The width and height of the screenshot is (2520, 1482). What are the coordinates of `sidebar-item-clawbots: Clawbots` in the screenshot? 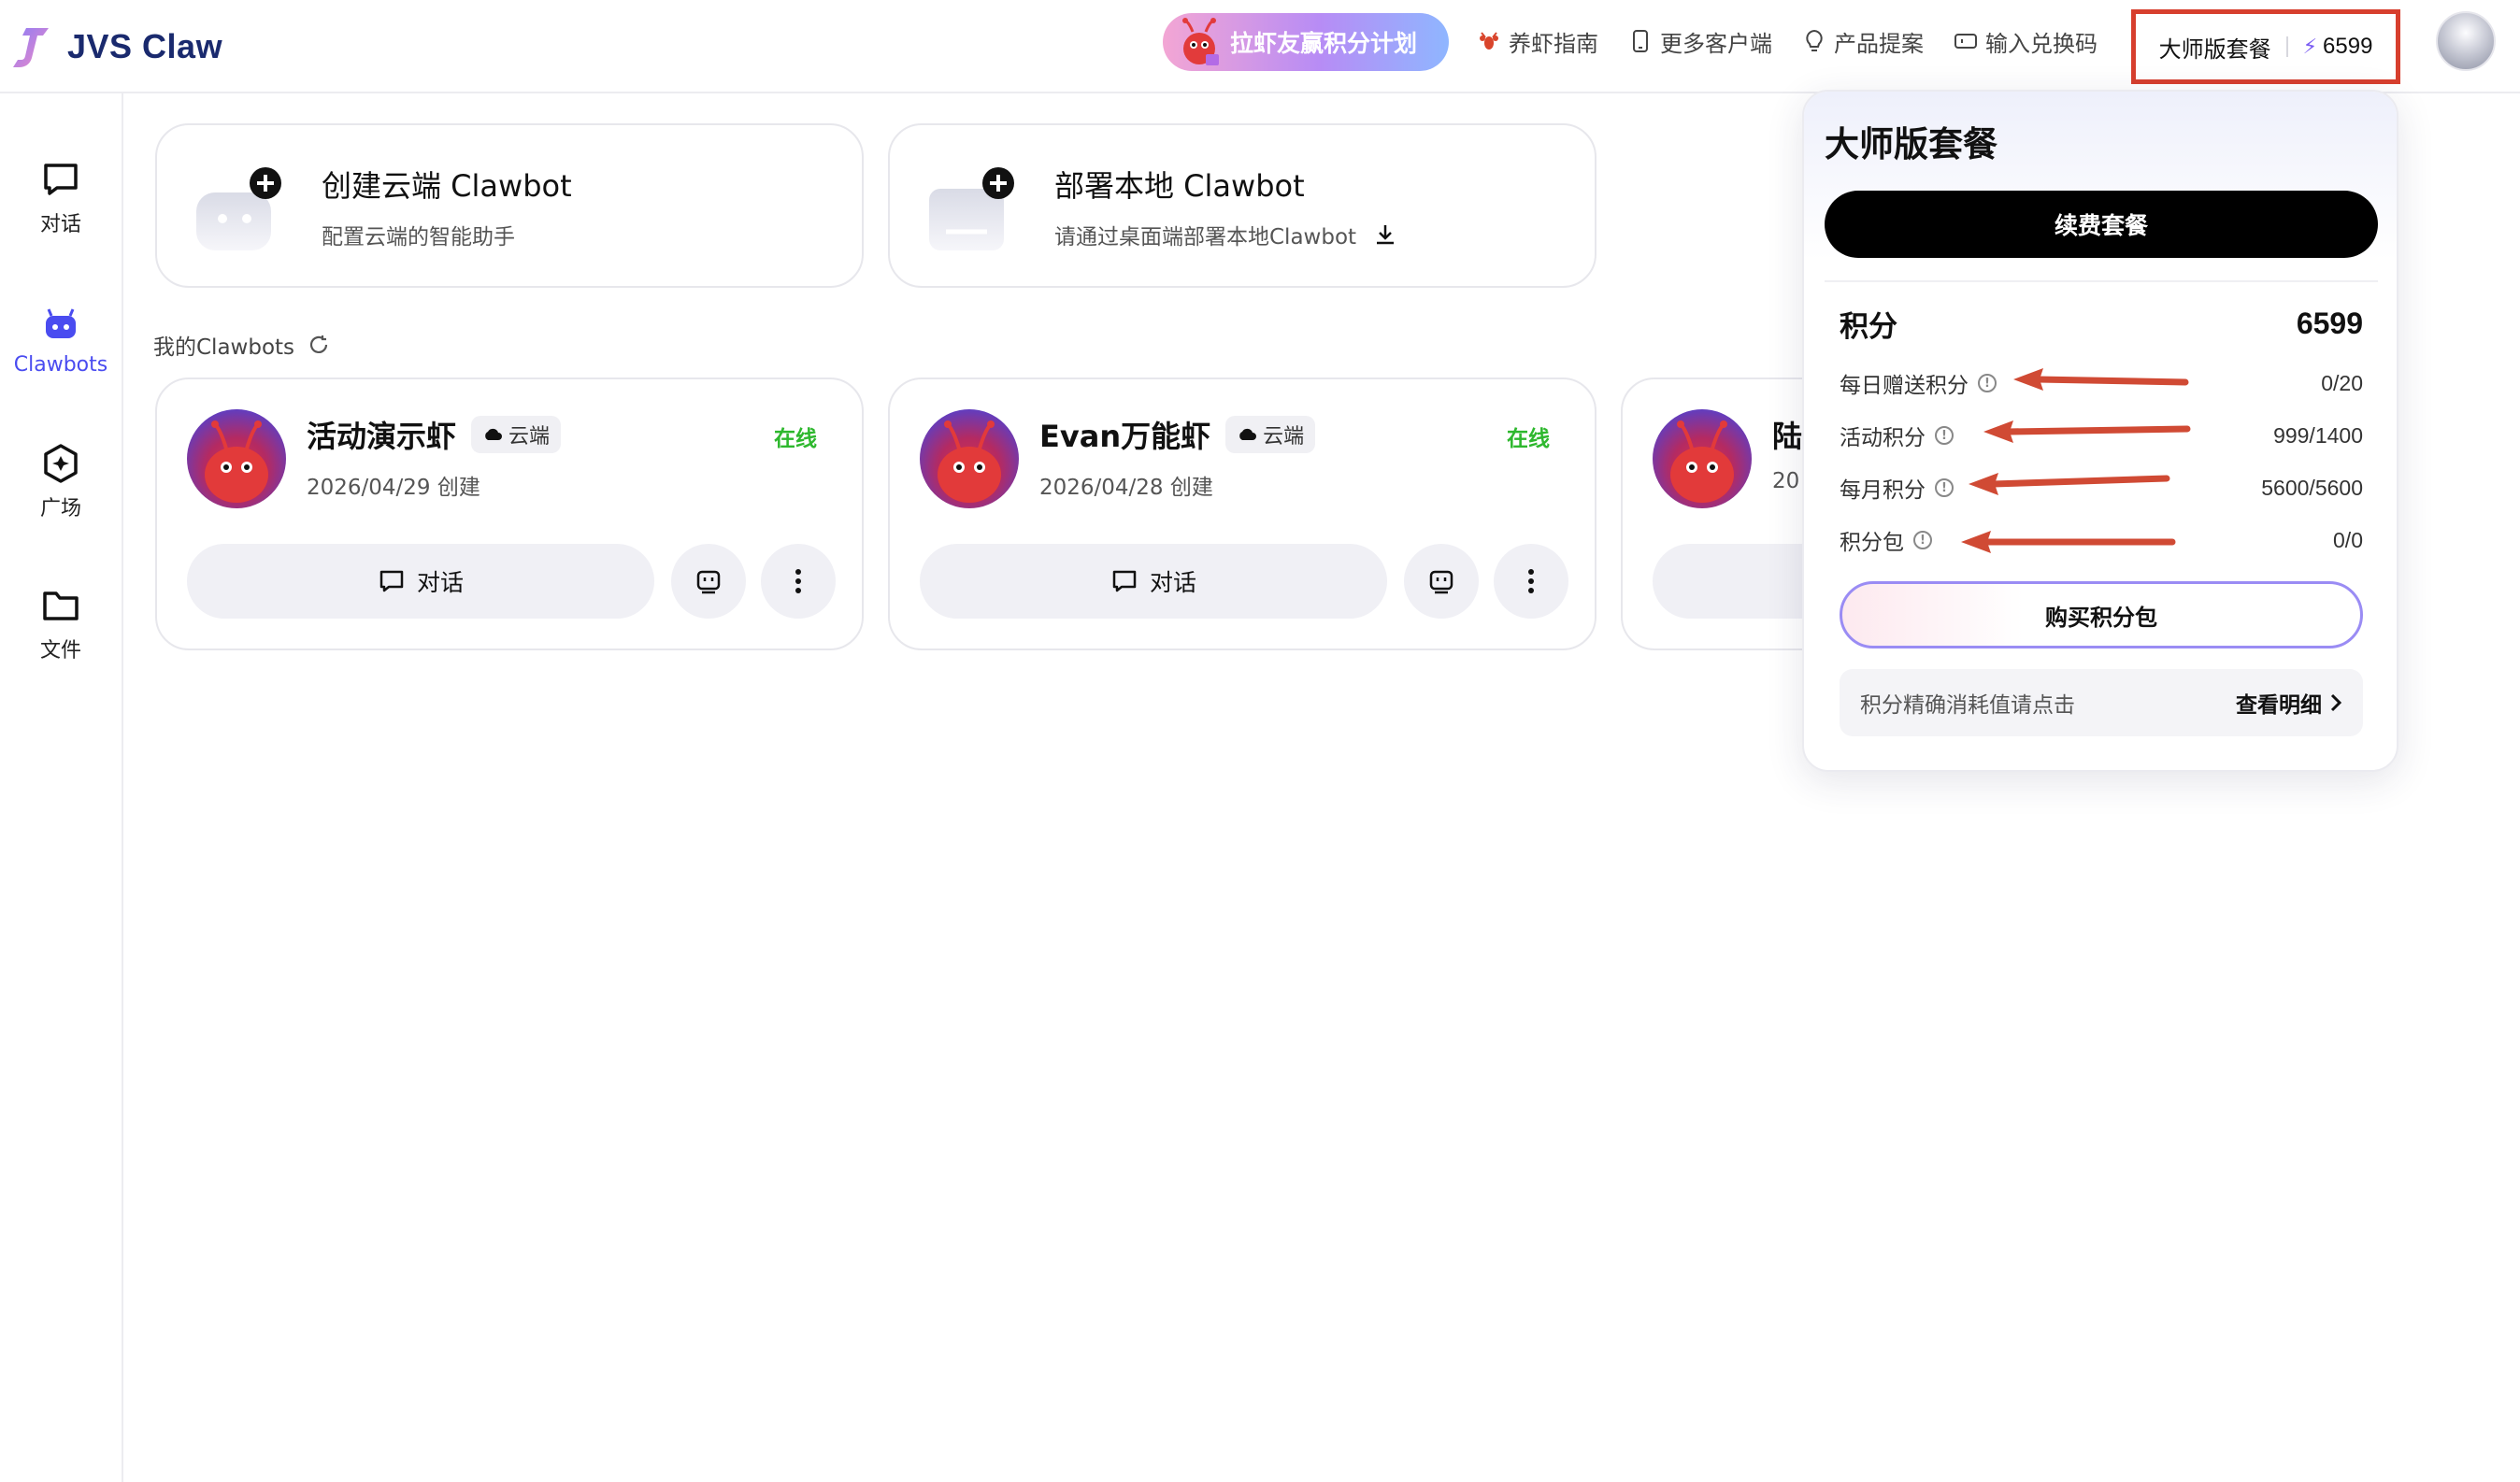 It's located at (61, 340).